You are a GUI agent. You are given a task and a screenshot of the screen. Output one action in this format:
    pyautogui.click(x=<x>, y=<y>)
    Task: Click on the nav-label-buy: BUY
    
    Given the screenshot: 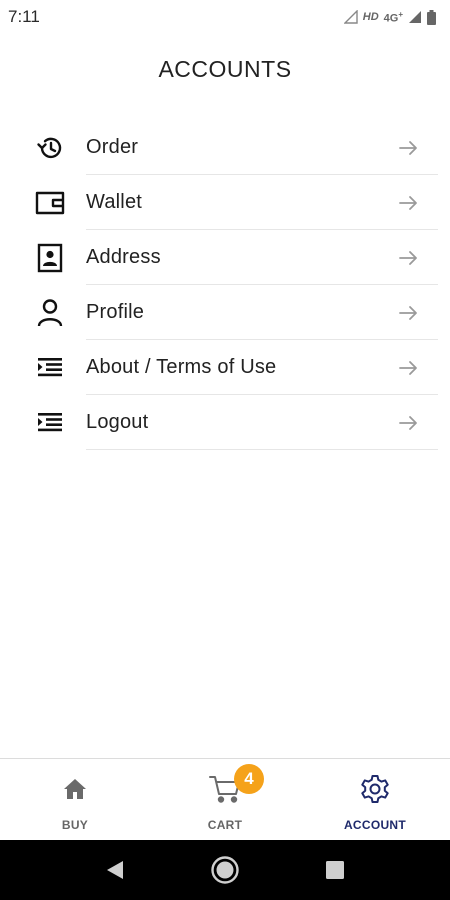 What is the action you would take?
    pyautogui.click(x=75, y=825)
    